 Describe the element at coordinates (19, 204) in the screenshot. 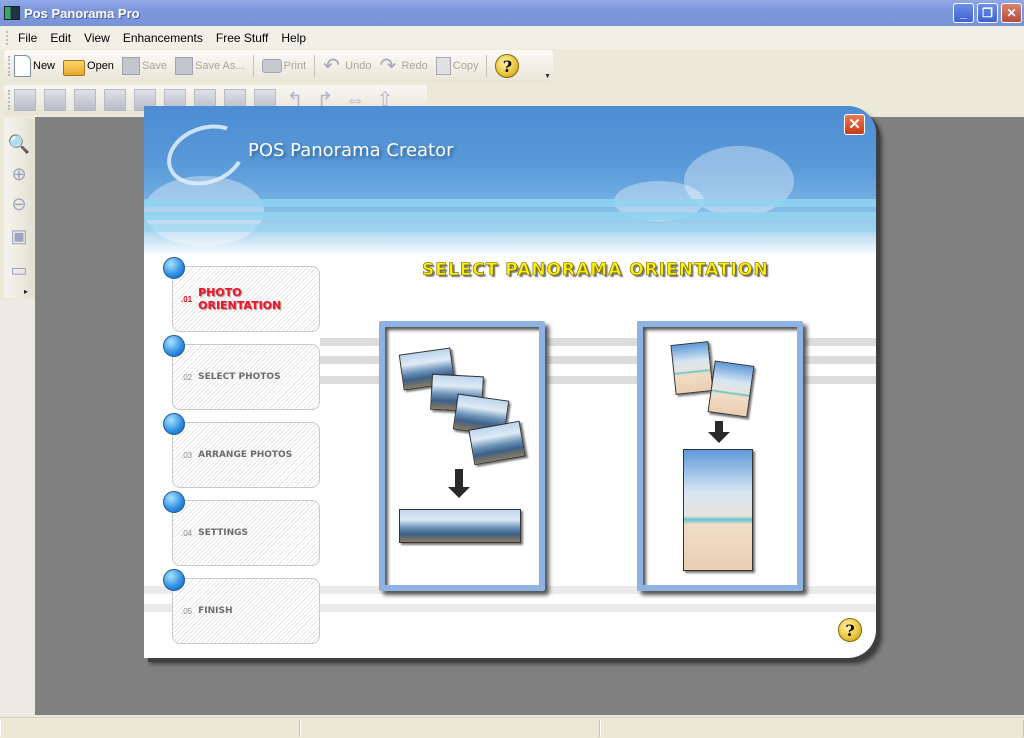

I see `zoom-out-icon: ⊖` at that location.